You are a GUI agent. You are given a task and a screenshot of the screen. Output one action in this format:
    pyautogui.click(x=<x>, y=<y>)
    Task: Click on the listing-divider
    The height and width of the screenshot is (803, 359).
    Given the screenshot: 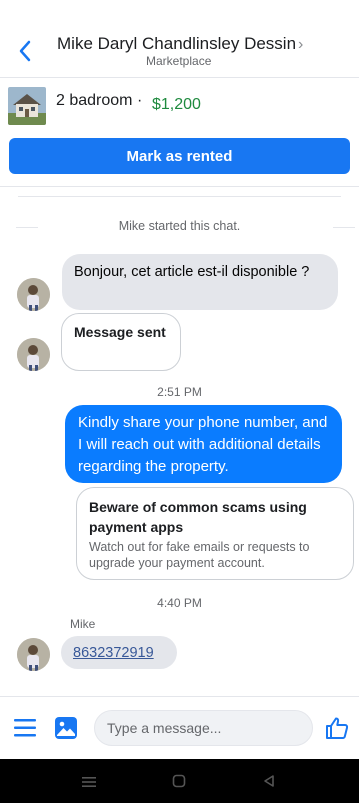 What is the action you would take?
    pyautogui.click(x=179, y=186)
    